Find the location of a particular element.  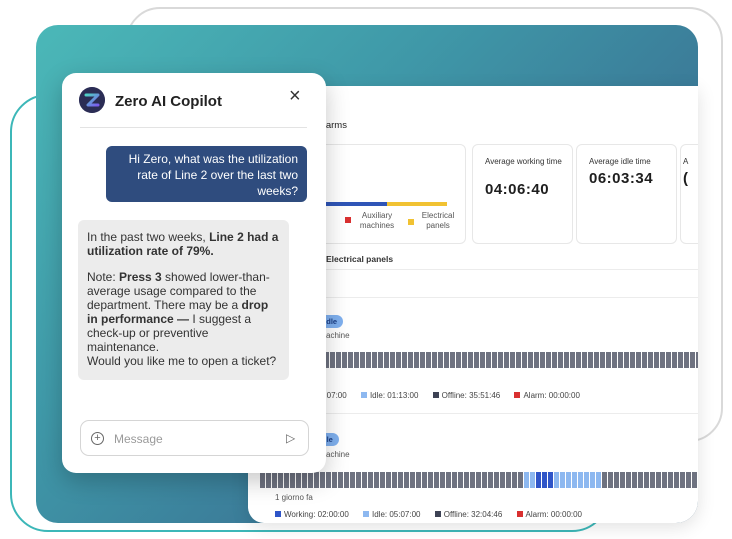

add-attachment-icon: + is located at coordinates (97, 438).